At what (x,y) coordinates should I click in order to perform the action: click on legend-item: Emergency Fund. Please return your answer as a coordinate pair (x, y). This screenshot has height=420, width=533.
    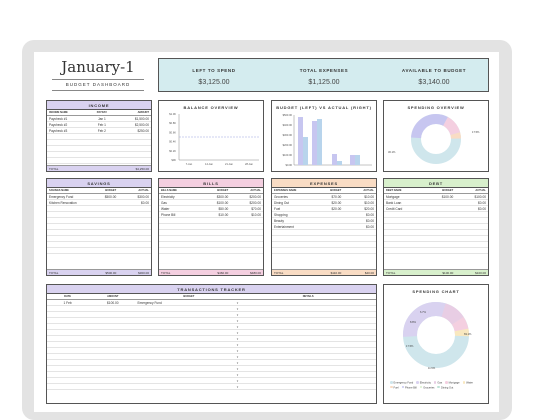
    Looking at the image, I should click on (401, 383).